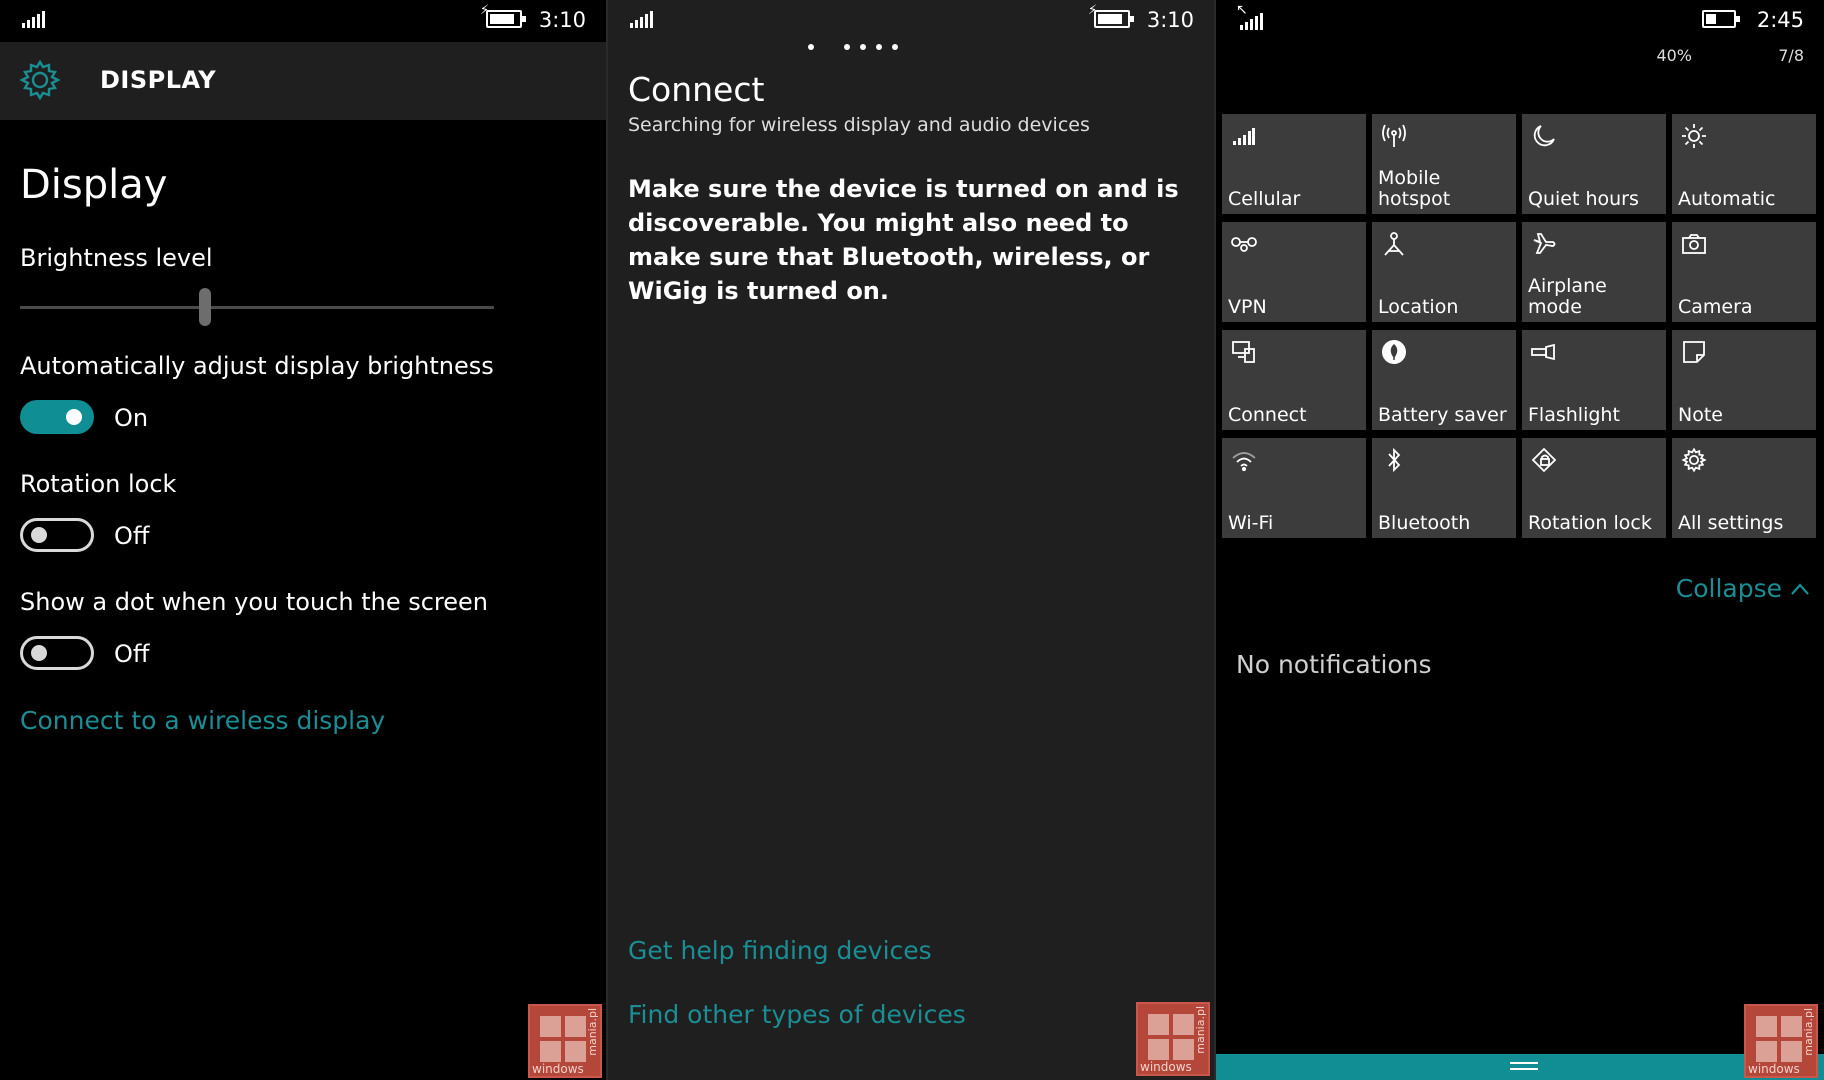 The image size is (1824, 1080). What do you see at coordinates (254, 602) in the screenshot?
I see `touch-dot-label: Show a dot when you touch the screen` at bounding box center [254, 602].